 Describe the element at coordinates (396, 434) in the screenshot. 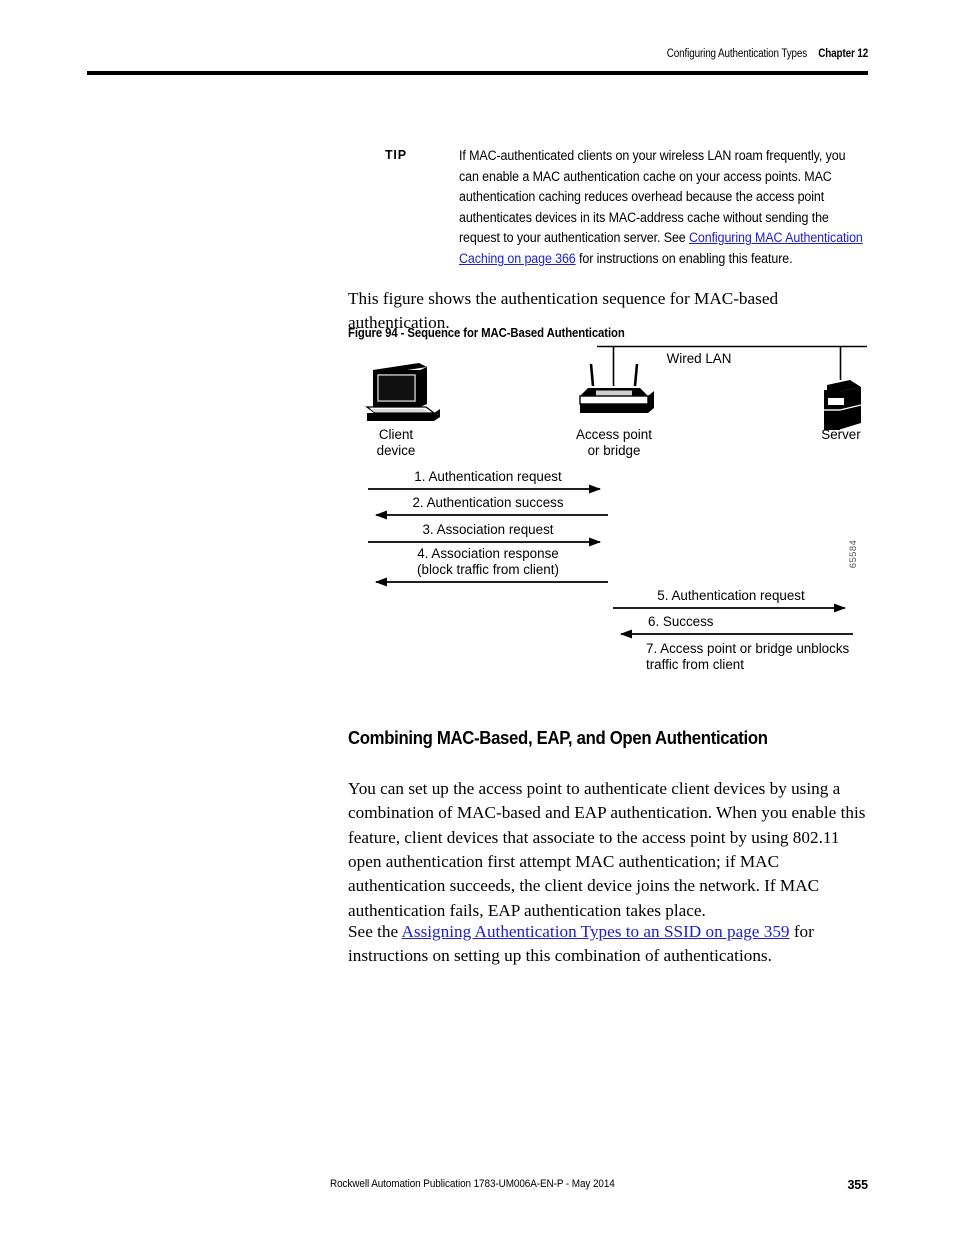

I see `client-device-label-line1: Client` at that location.